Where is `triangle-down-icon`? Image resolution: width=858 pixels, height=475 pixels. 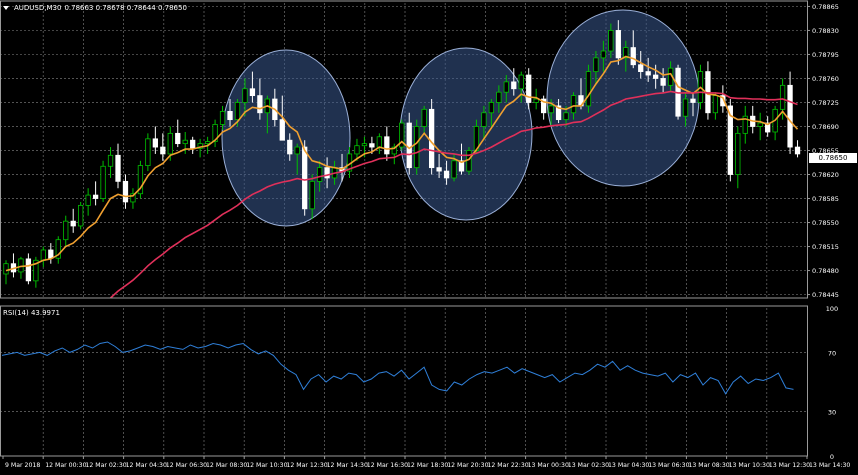
triangle-down-icon is located at coordinates (6, 8).